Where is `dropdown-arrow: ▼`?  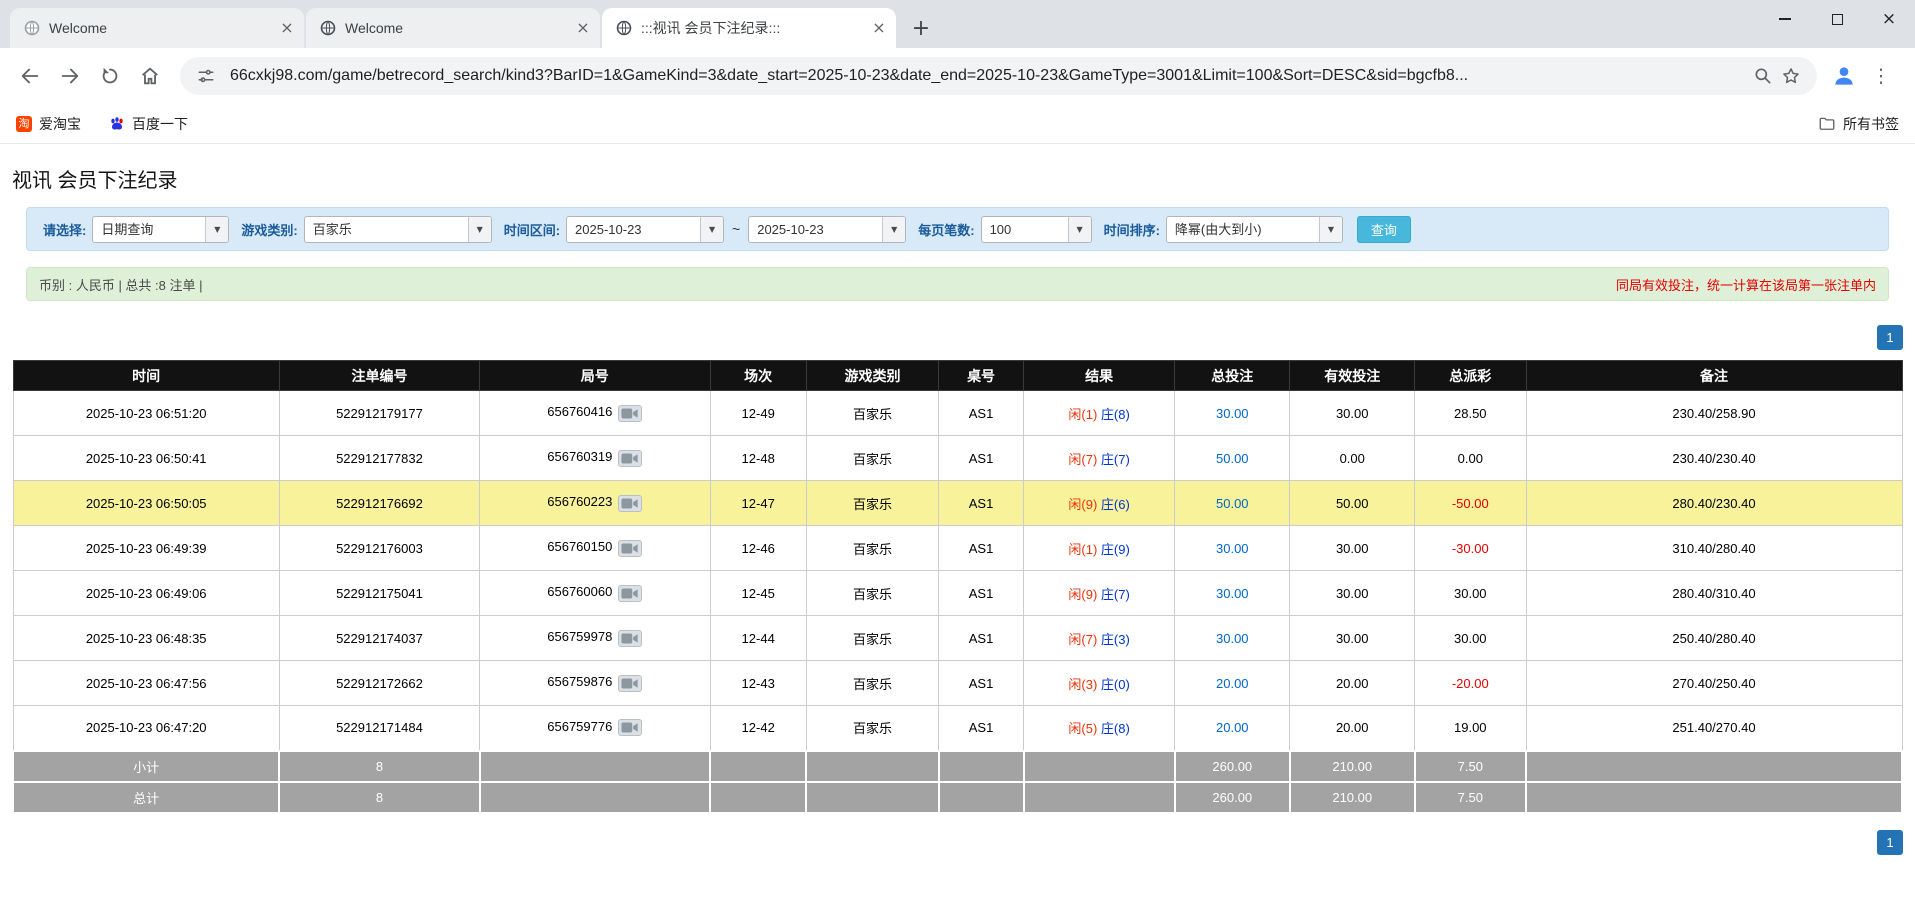 dropdown-arrow: ▼ is located at coordinates (712, 229).